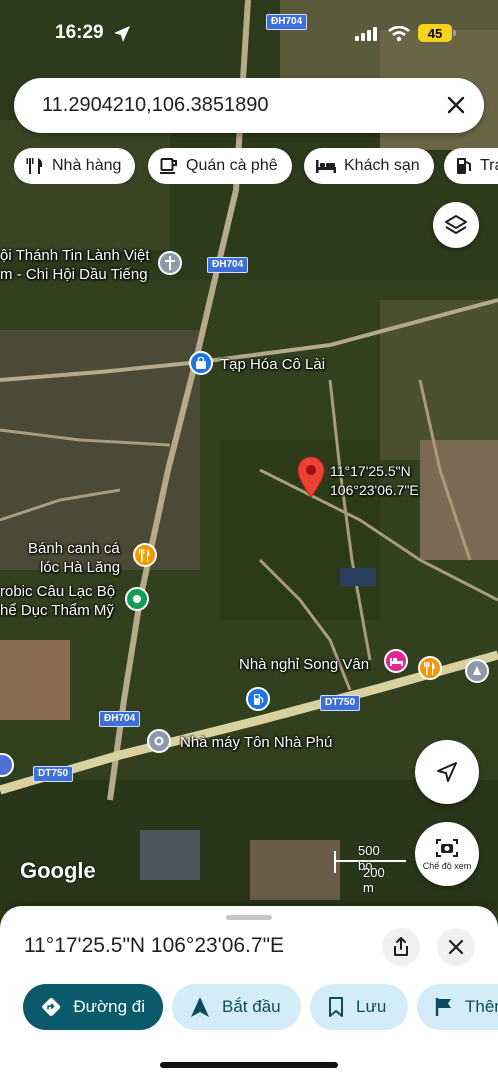  Describe the element at coordinates (249, 917) in the screenshot. I see `sheet-grabber` at that location.